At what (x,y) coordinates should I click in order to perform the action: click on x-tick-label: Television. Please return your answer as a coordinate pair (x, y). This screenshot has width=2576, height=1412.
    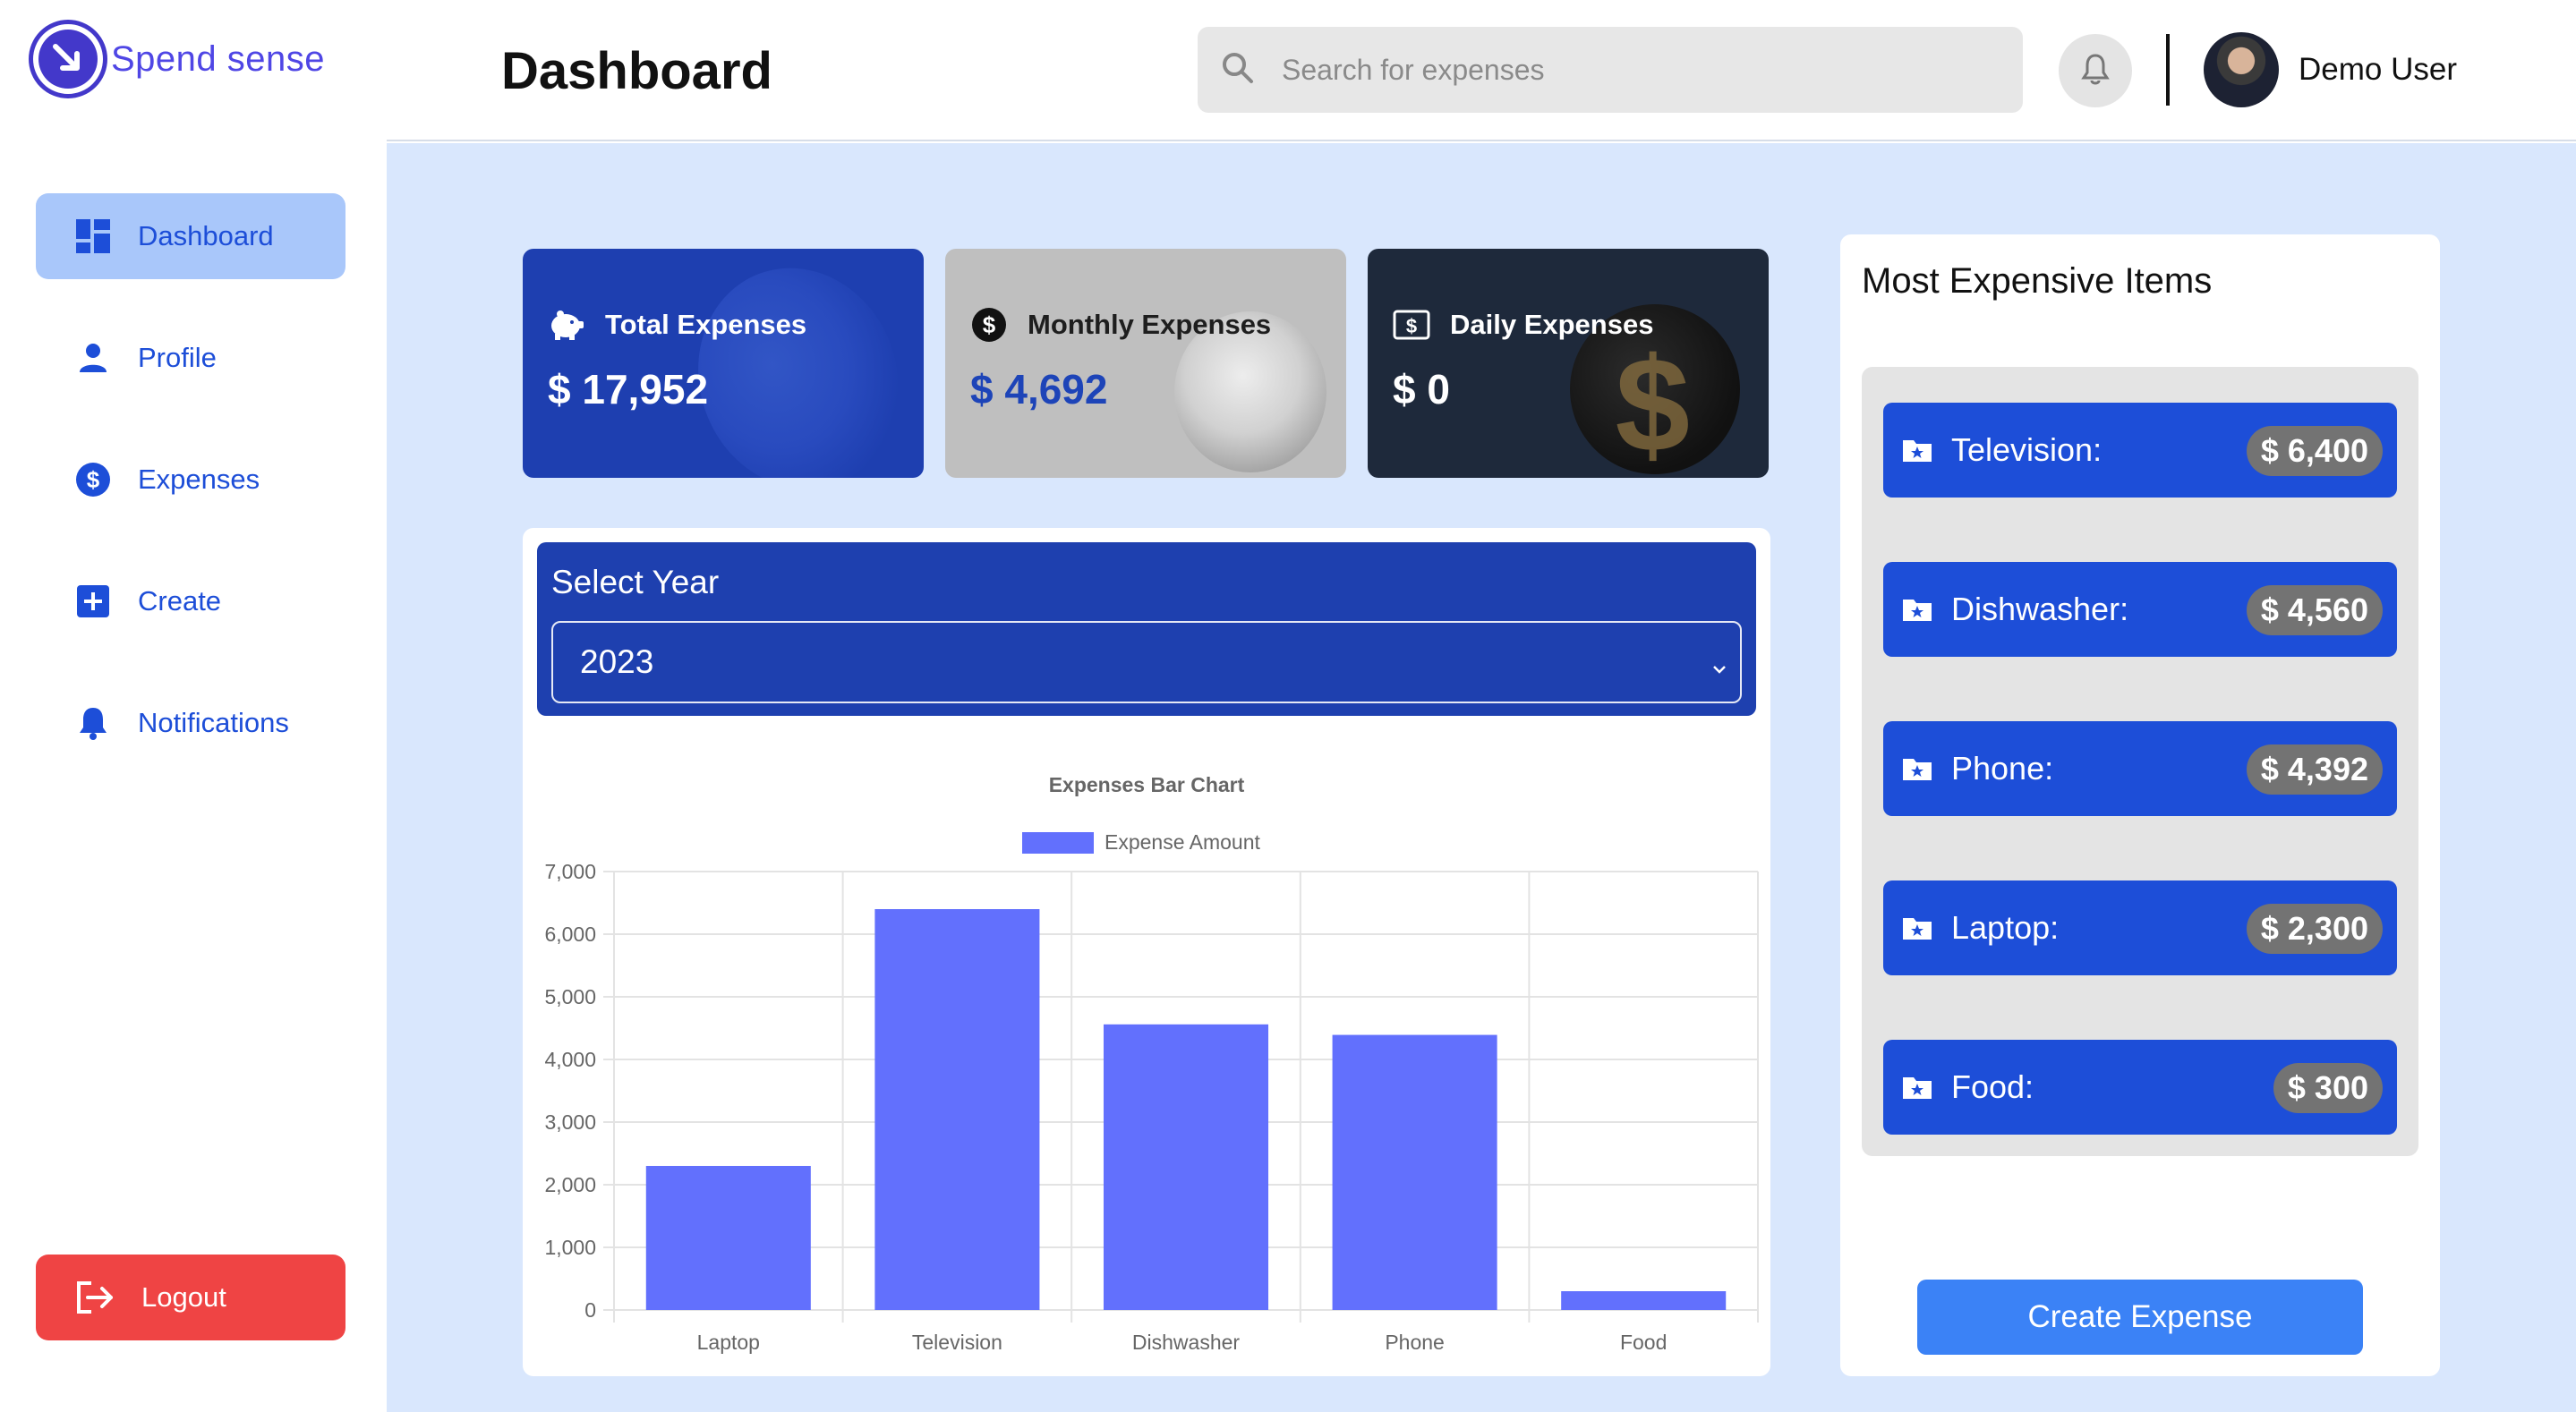
    Looking at the image, I should click on (957, 1342).